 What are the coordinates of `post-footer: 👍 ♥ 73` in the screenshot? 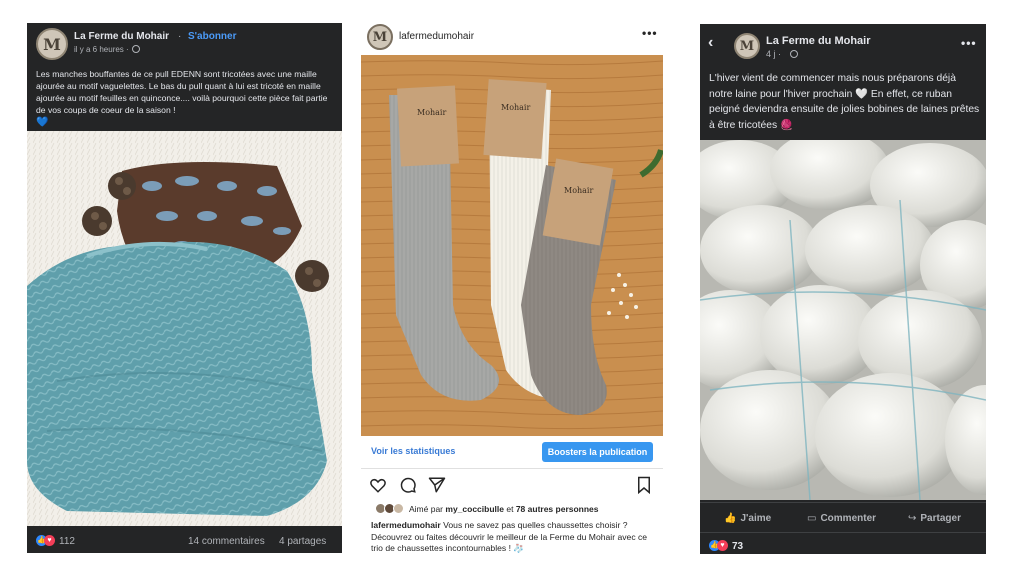 It's located at (843, 543).